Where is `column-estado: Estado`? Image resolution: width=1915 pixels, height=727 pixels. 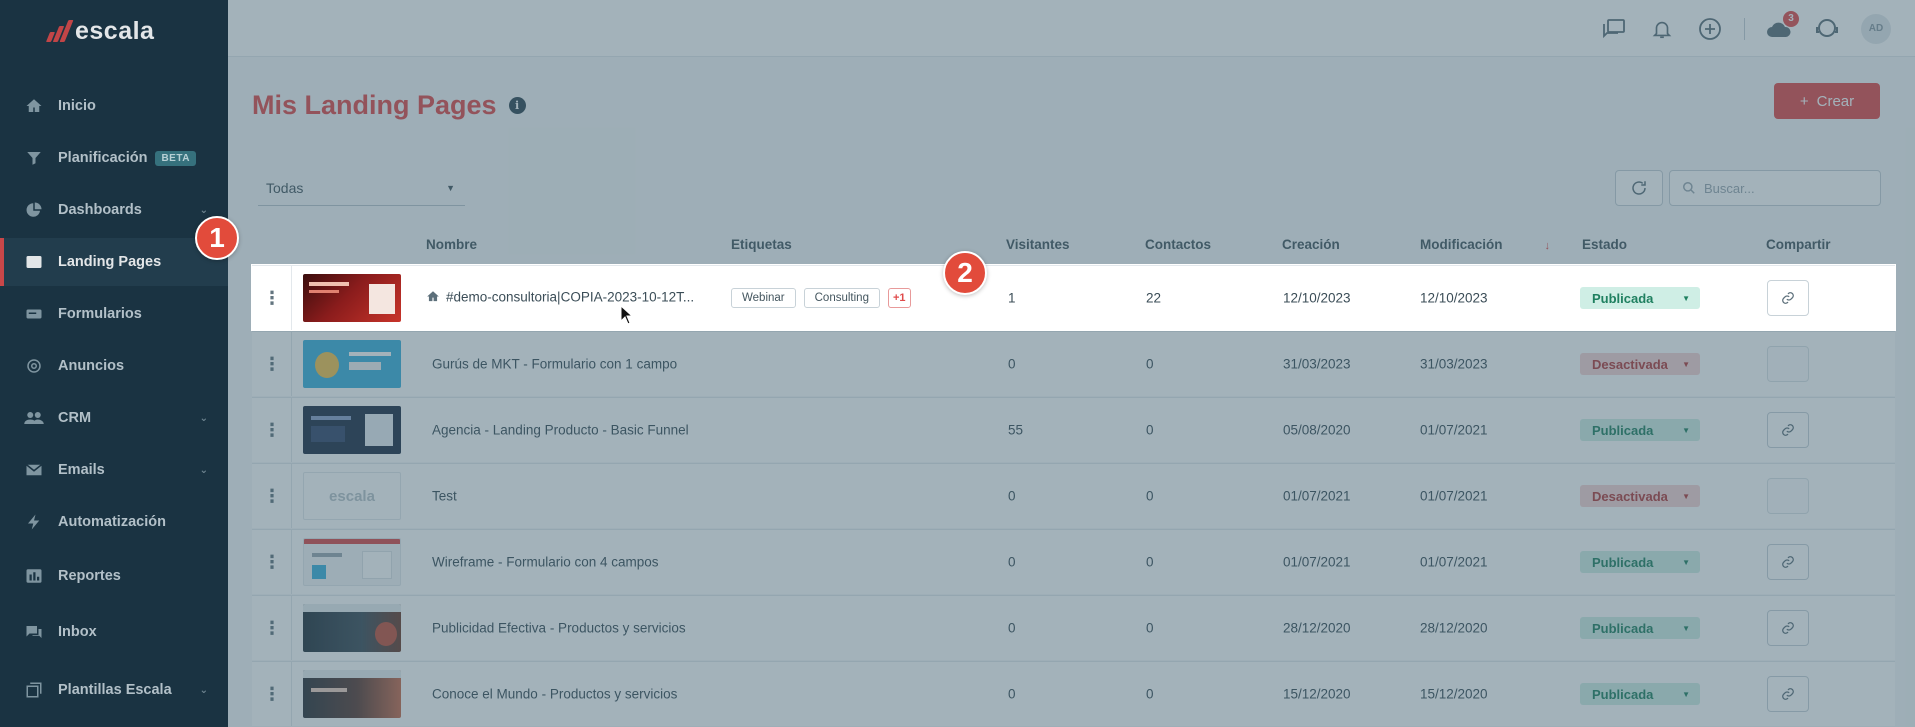
column-estado: Estado is located at coordinates (1604, 244).